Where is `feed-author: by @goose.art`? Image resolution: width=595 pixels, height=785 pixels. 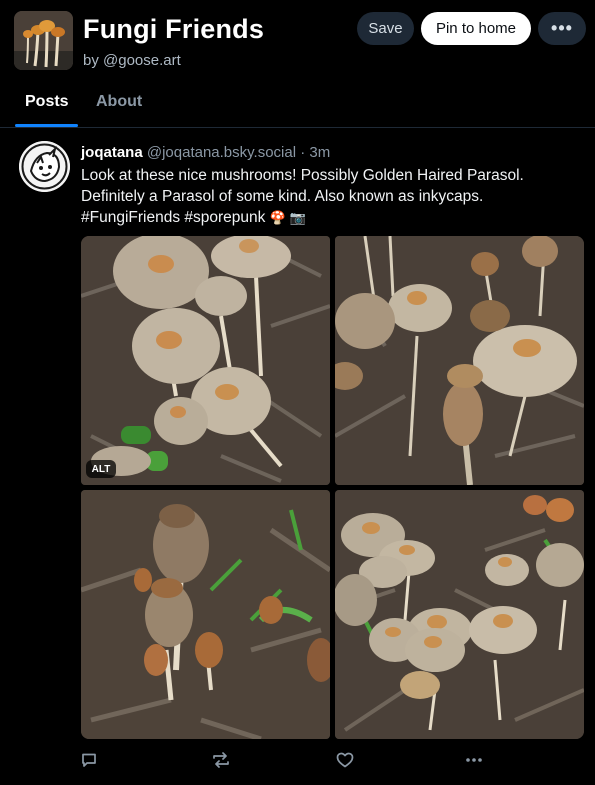 feed-author: by @goose.art is located at coordinates (132, 60).